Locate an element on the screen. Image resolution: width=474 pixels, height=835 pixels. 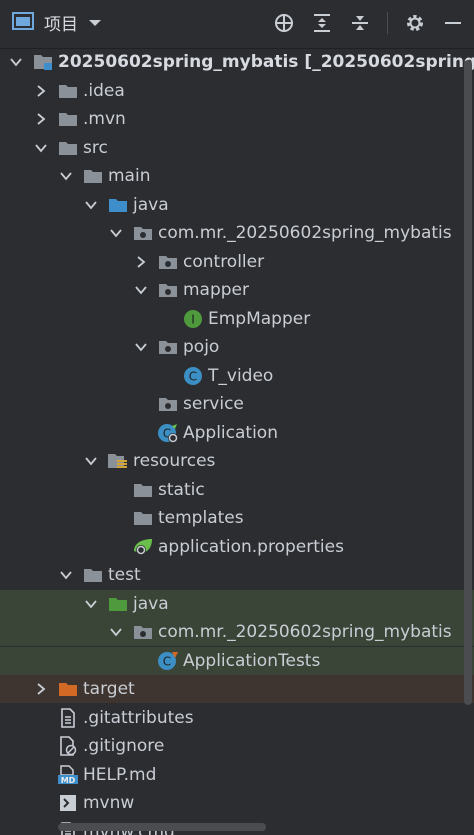
tree-item-label: main is located at coordinates (129, 176).